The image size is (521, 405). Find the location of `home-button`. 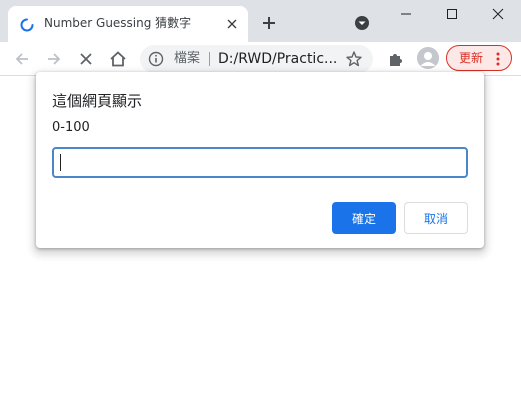

home-button is located at coordinates (118, 59).